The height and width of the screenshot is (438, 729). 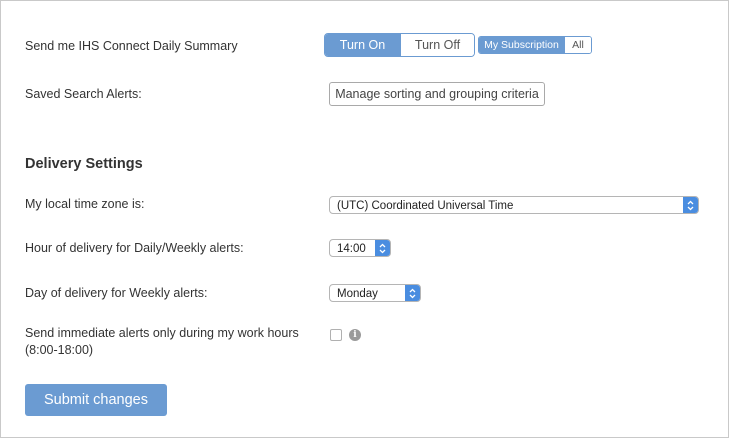 I want to click on turn-on-button: Turn On, so click(x=362, y=45).